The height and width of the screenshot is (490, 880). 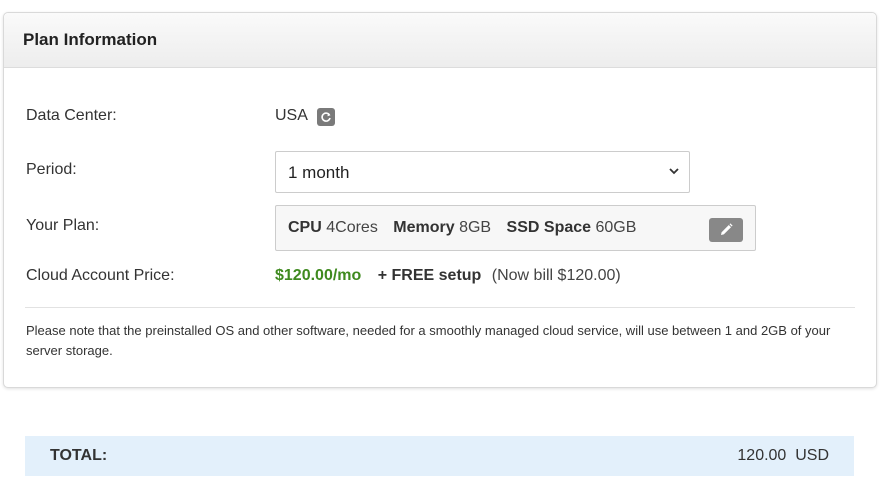 What do you see at coordinates (79, 455) in the screenshot?
I see `total-label: TOTAL:` at bounding box center [79, 455].